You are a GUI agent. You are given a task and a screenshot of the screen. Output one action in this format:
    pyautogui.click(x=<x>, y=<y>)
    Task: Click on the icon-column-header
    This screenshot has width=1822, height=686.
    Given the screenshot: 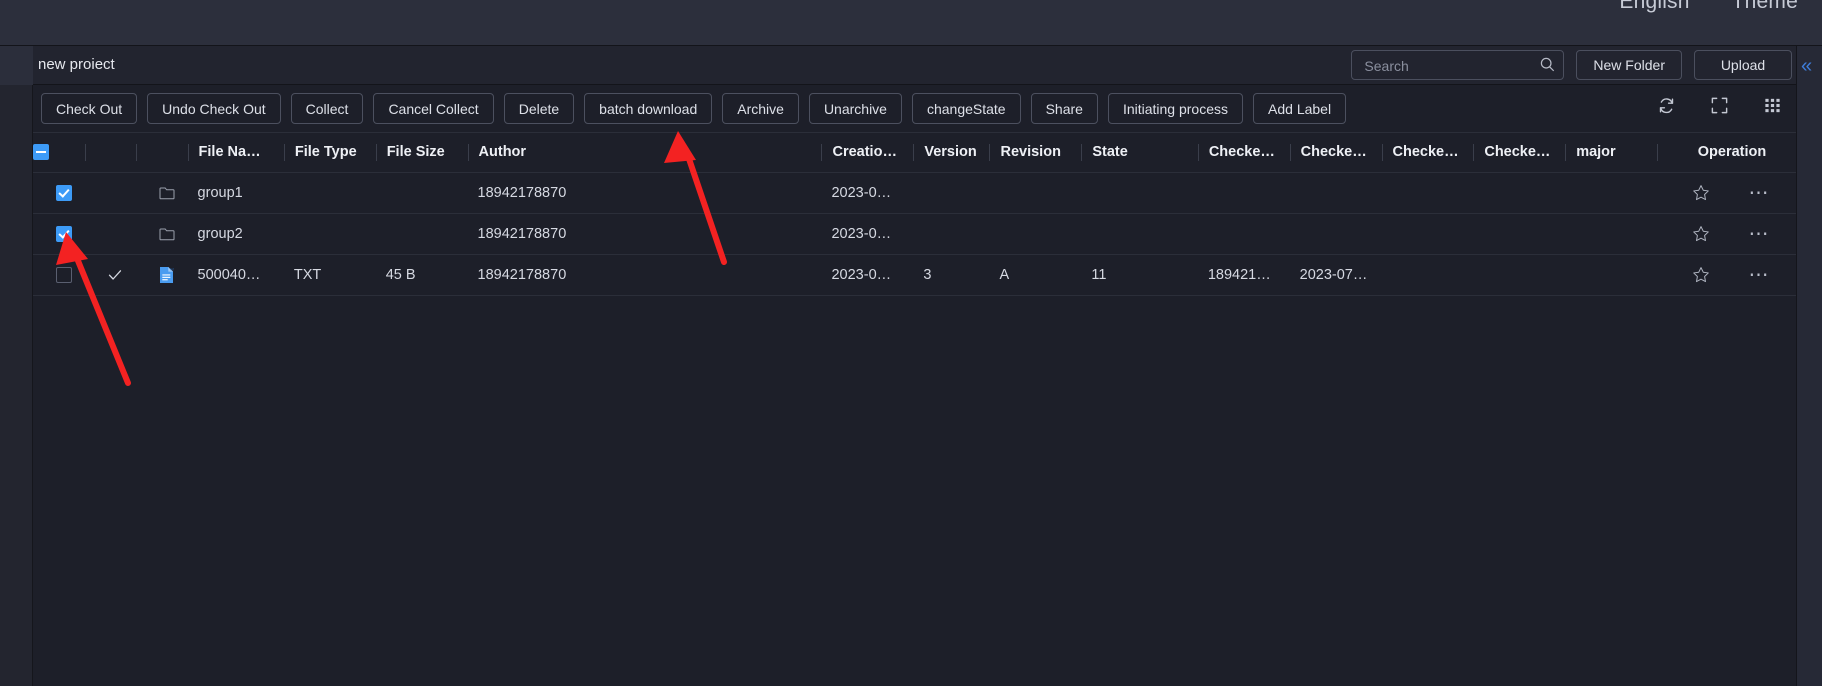 What is the action you would take?
    pyautogui.click(x=162, y=153)
    